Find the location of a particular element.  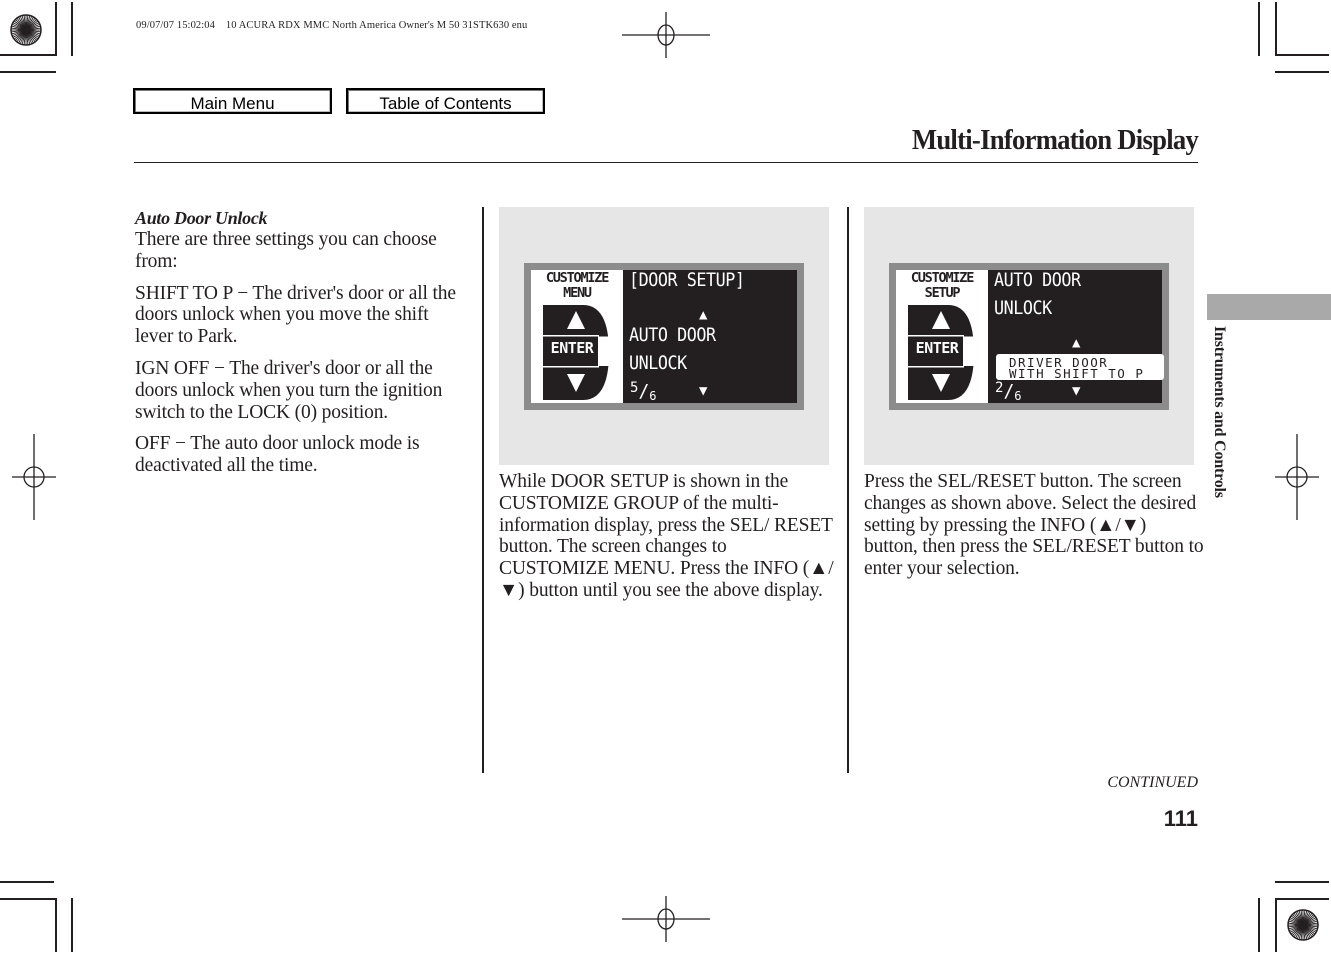

lcd-control-panel: CUSTOMIZE MENU ENTER is located at coordinates (577, 336).